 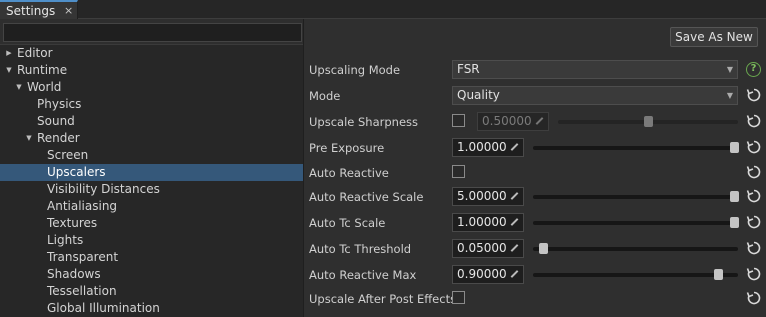 I want to click on pre-exposure-value: 1.00000, so click(x=482, y=147).